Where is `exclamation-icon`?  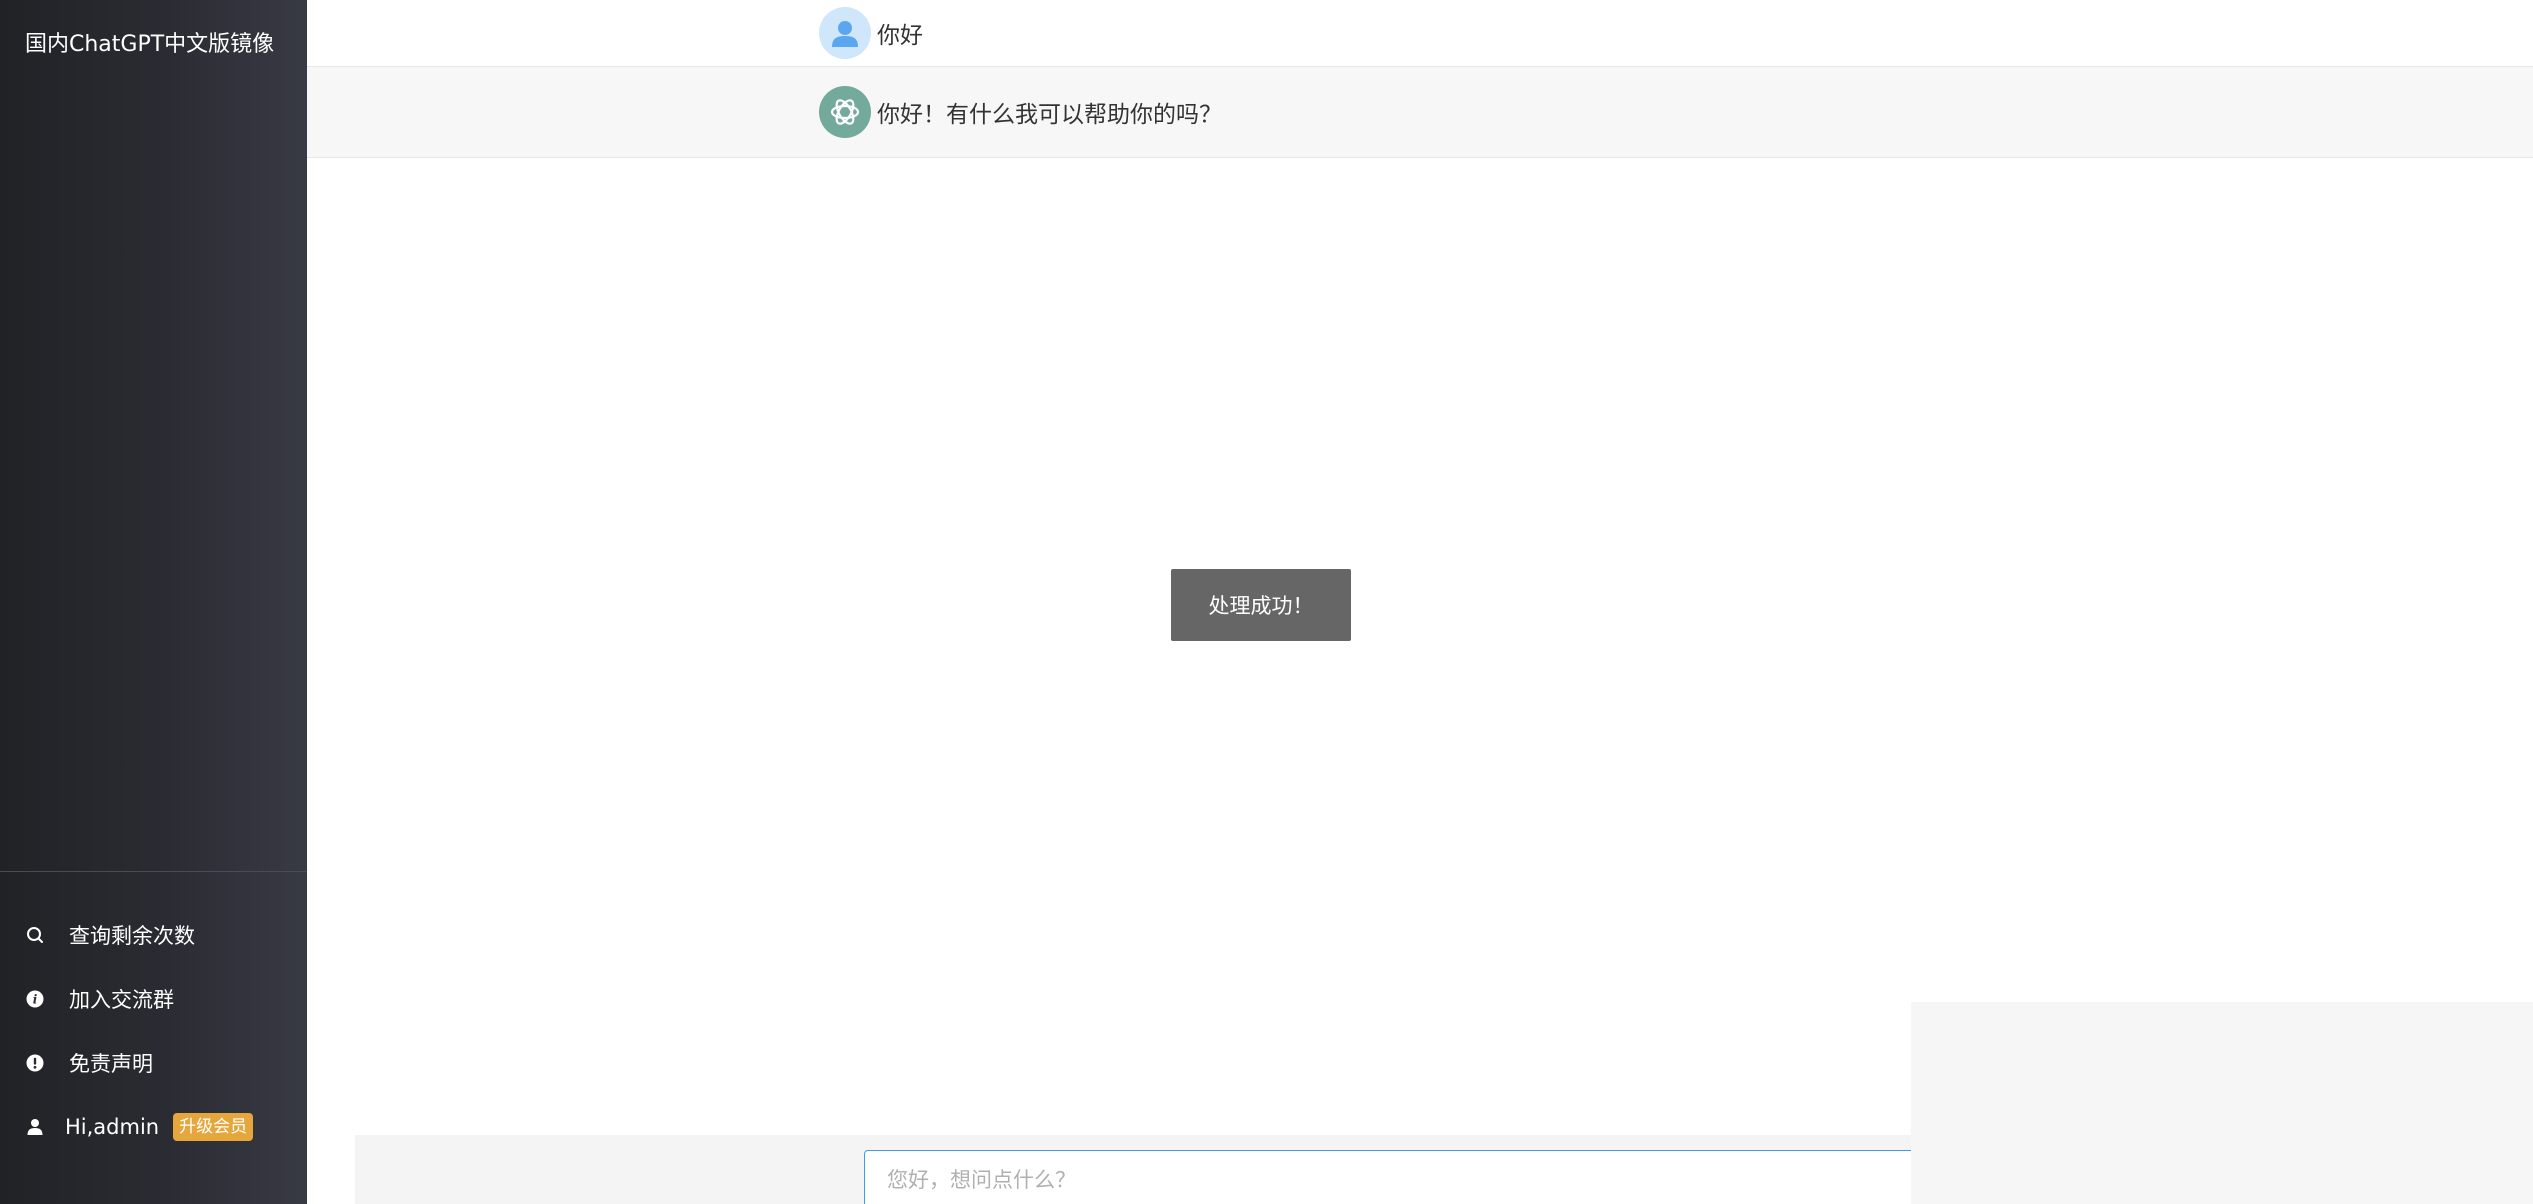 exclamation-icon is located at coordinates (35, 1063).